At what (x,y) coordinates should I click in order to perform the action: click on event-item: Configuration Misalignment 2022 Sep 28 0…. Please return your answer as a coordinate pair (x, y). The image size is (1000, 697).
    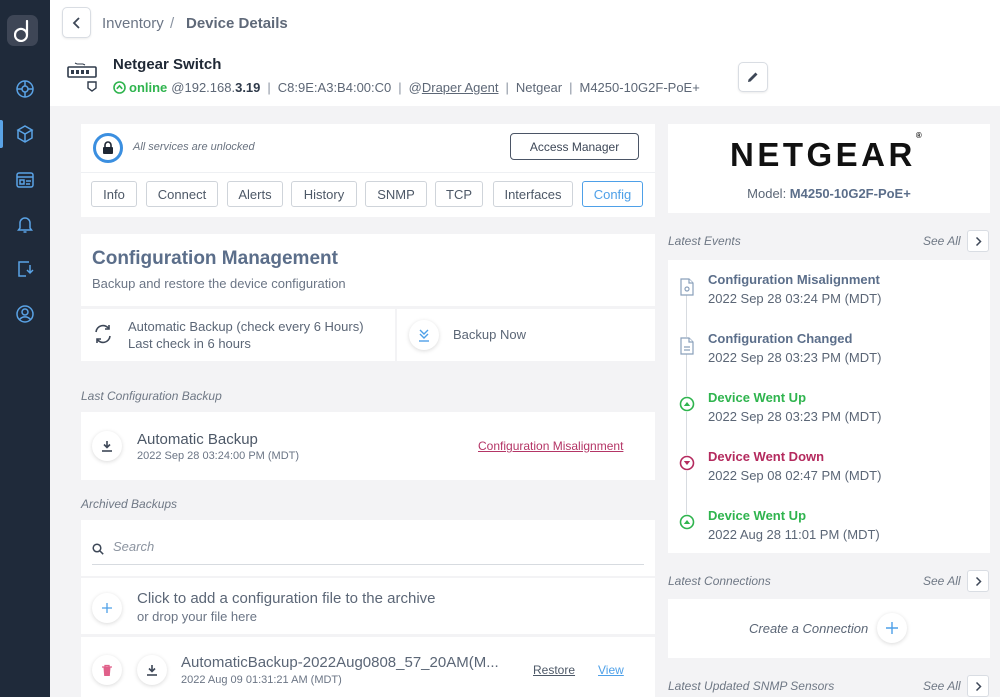
    Looking at the image, I should click on (829, 293).